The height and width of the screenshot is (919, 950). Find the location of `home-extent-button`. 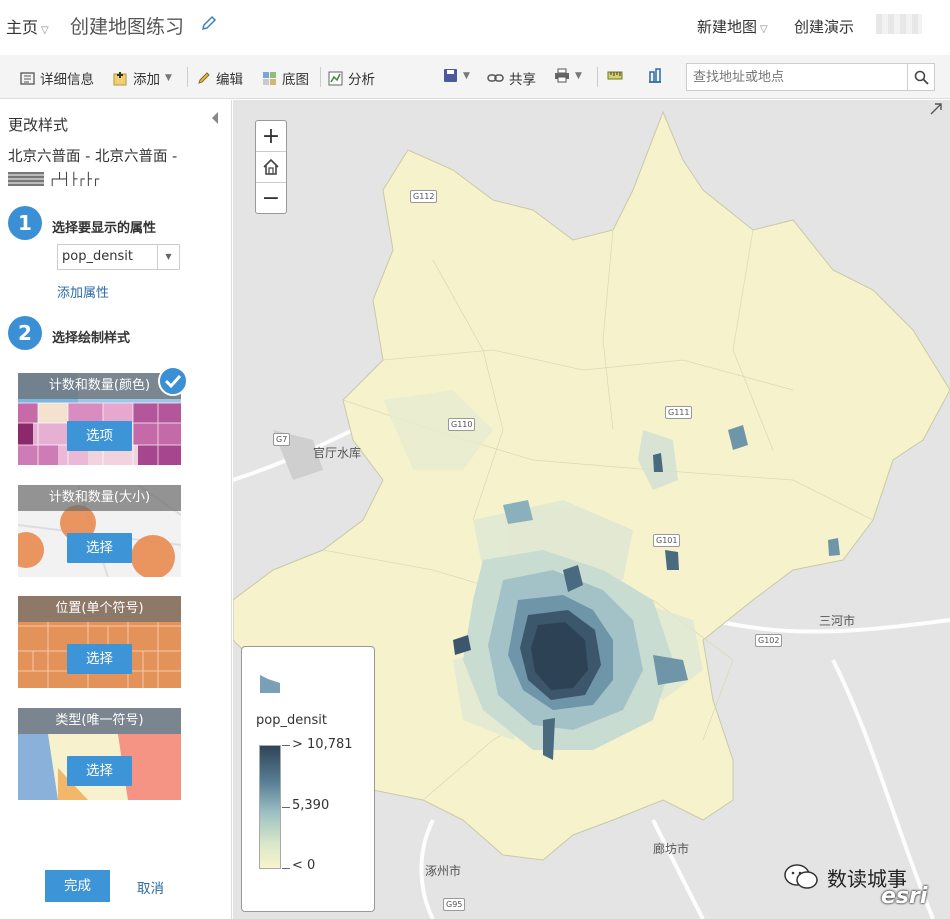

home-extent-button is located at coordinates (271, 167).